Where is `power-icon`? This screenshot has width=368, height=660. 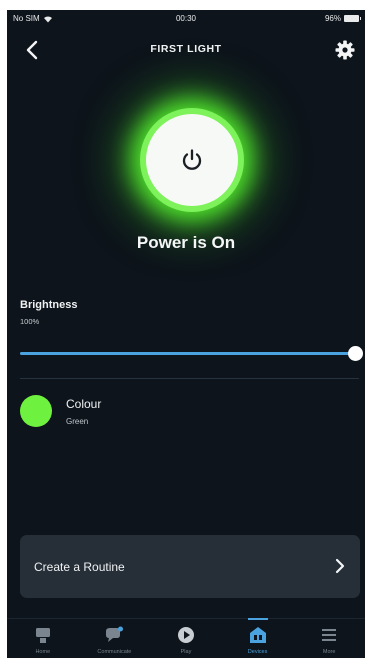 power-icon is located at coordinates (192, 159).